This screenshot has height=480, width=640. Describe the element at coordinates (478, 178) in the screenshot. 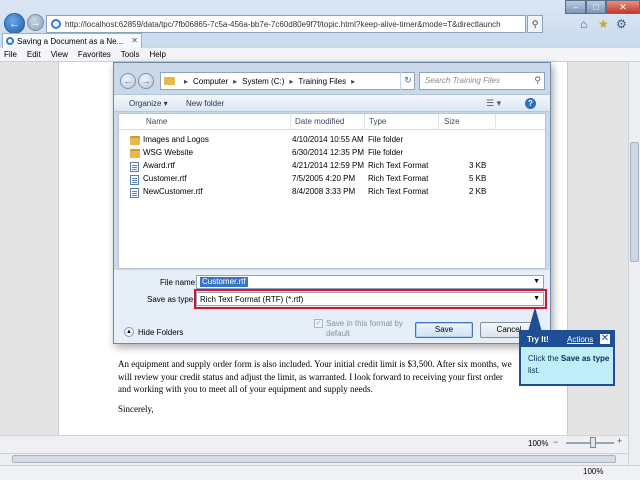

I see `file-size: 5 KB` at that location.